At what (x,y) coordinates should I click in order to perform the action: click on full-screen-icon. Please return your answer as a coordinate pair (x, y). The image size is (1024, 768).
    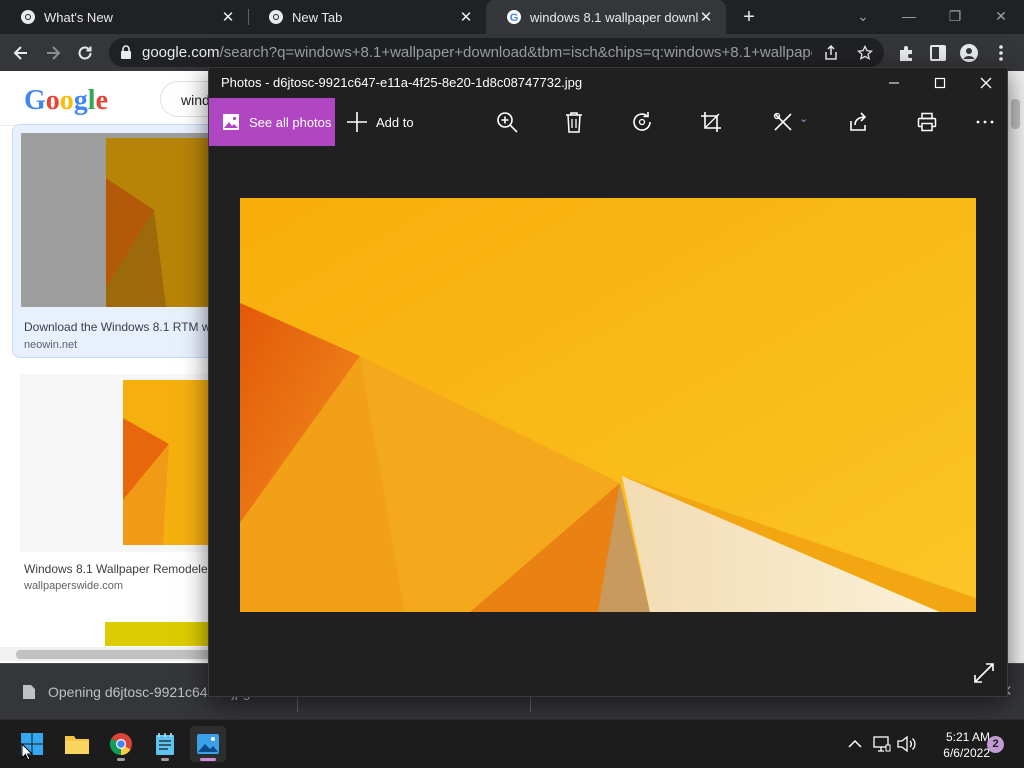
    Looking at the image, I should click on (985, 674).